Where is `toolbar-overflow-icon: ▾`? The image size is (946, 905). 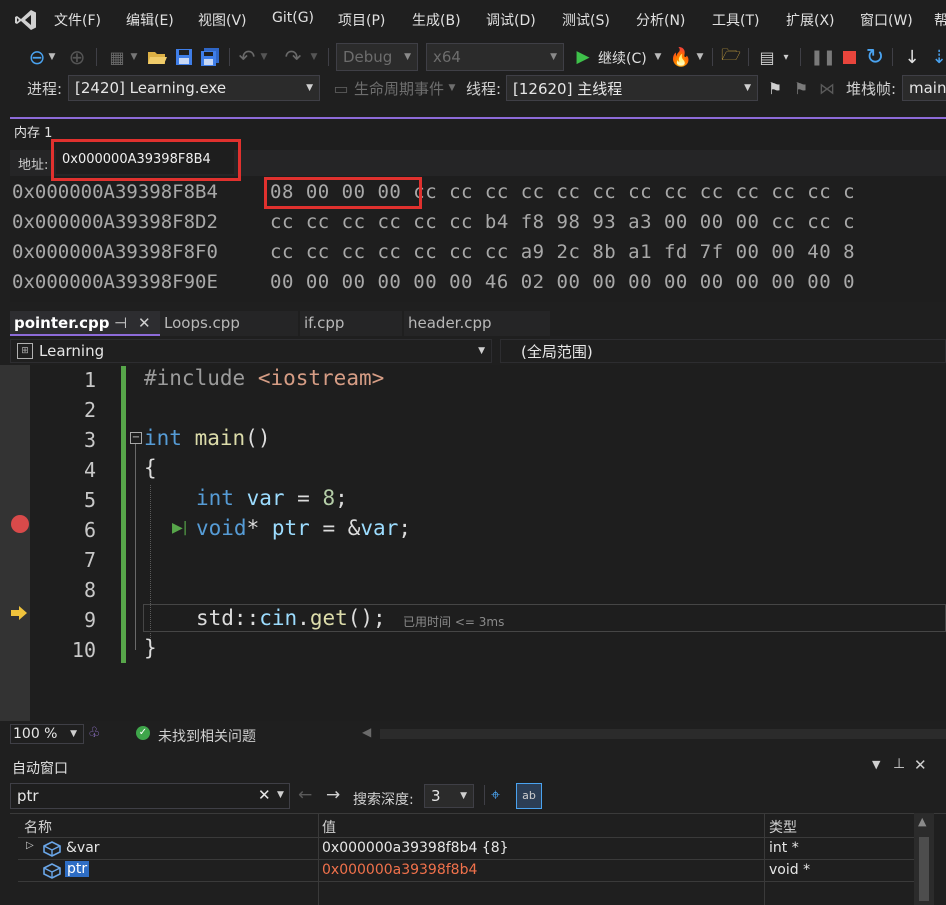 toolbar-overflow-icon: ▾ is located at coordinates (786, 57).